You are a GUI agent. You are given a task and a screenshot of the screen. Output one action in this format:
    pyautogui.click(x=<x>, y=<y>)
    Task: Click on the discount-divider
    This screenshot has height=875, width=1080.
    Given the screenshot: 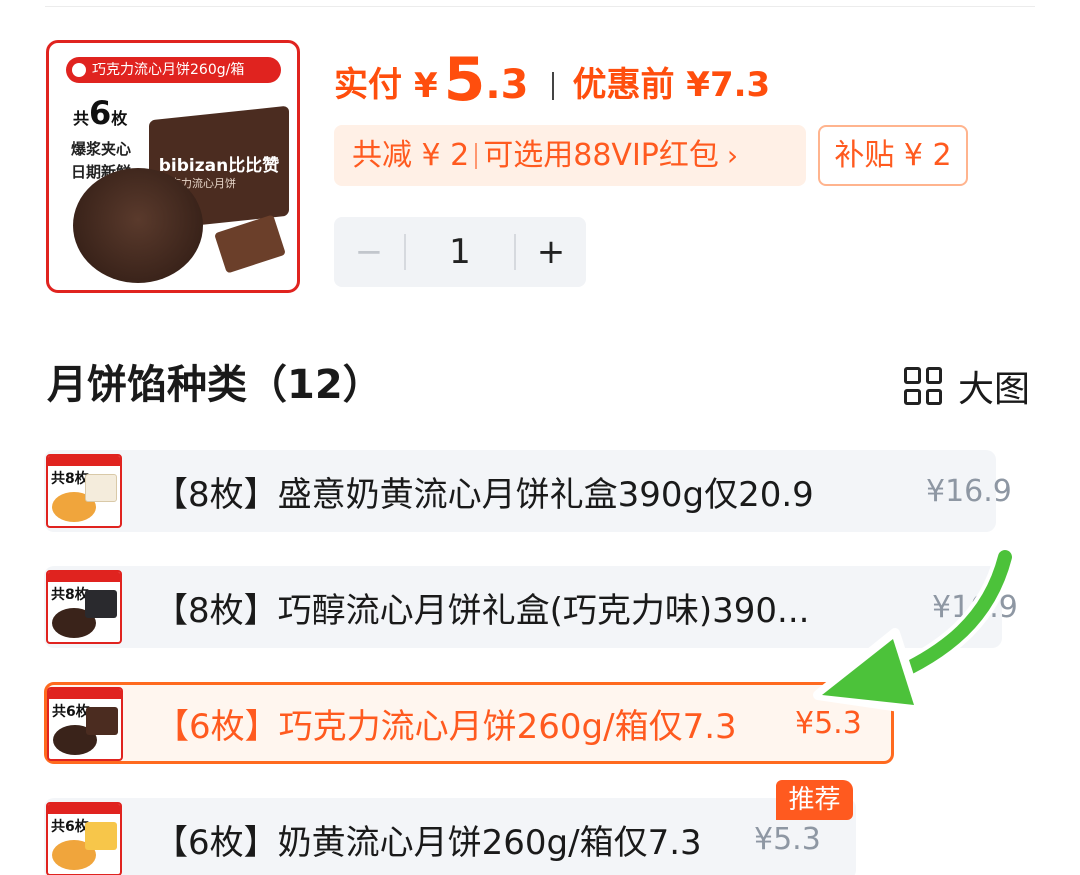 What is the action you would take?
    pyautogui.click(x=476, y=155)
    